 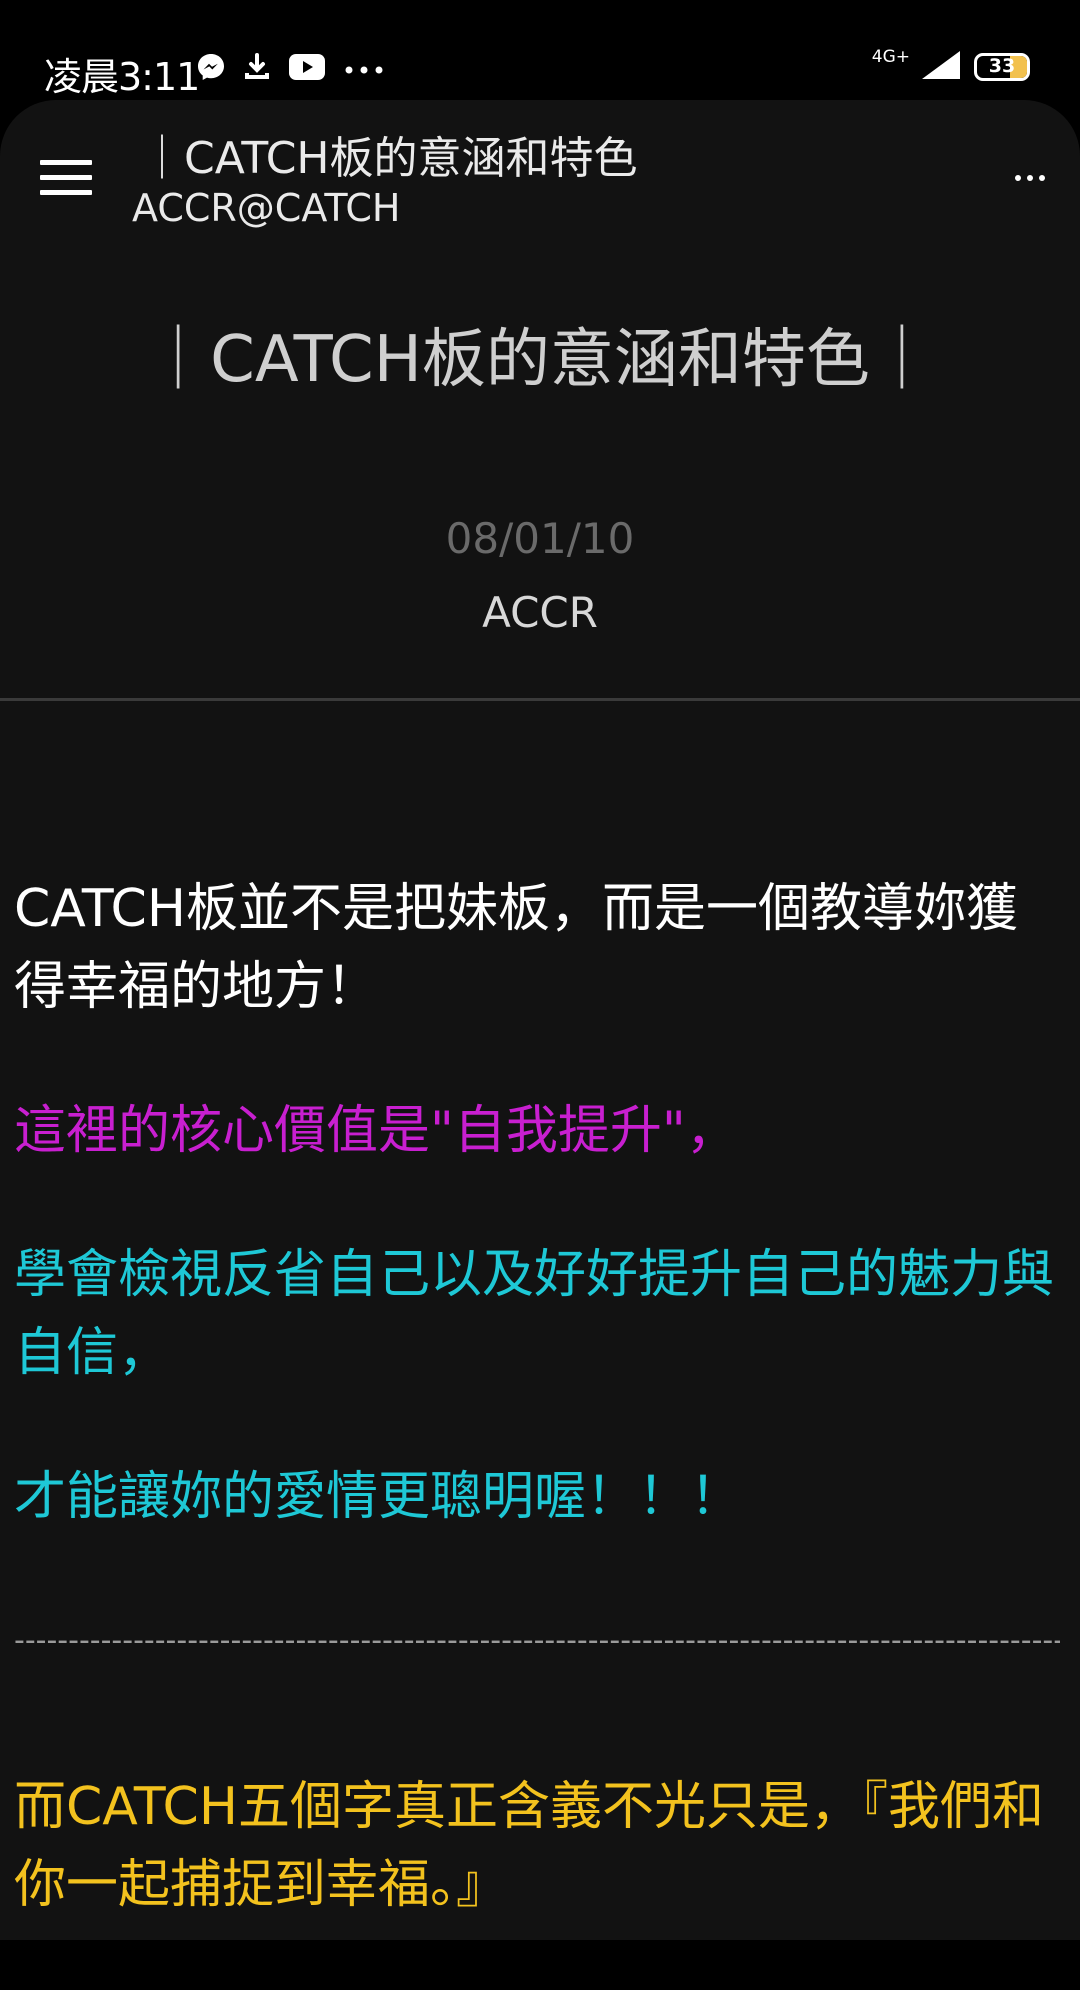 What do you see at coordinates (540, 699) in the screenshot?
I see `header-divider` at bounding box center [540, 699].